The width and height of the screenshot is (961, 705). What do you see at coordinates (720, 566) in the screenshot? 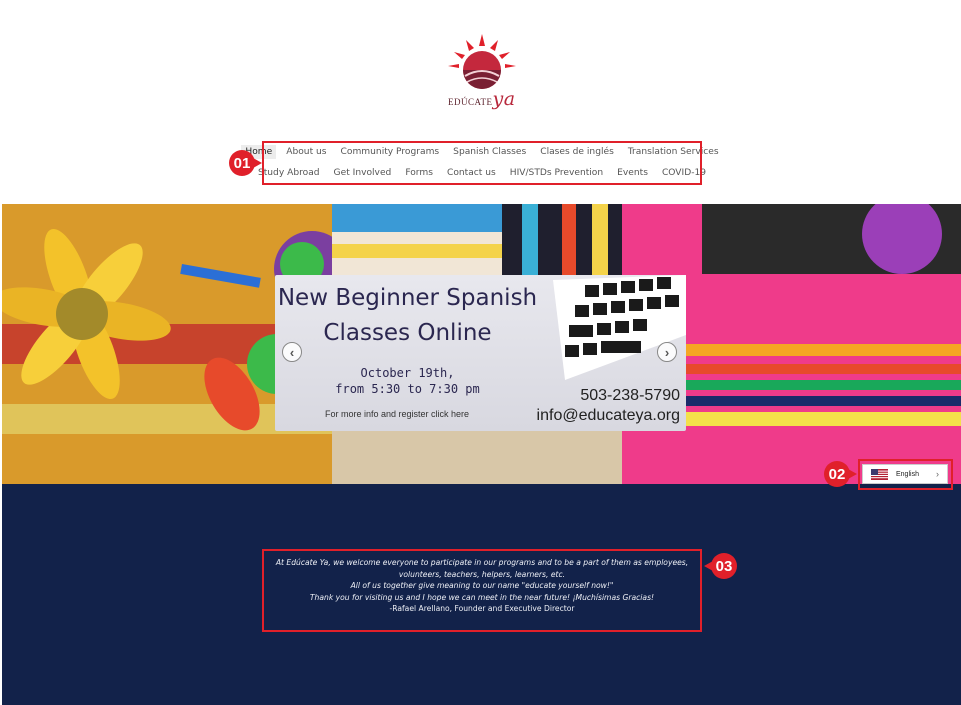
I see `annotation-badge-03: 03` at bounding box center [720, 566].